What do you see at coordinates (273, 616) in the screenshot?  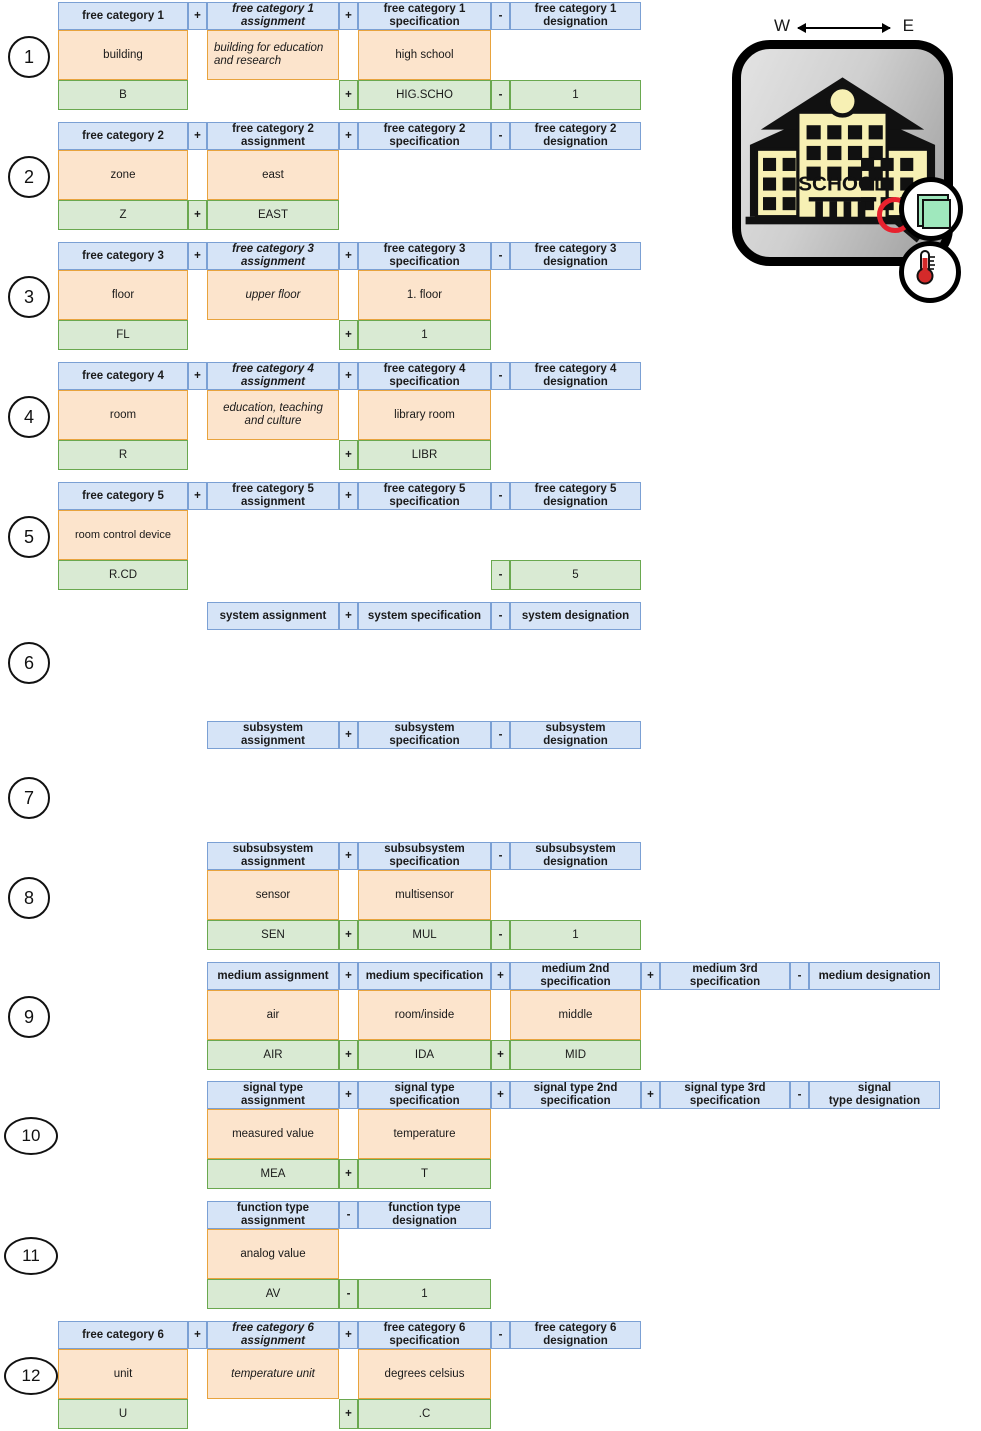 I see `header-assignment: system assignment` at bounding box center [273, 616].